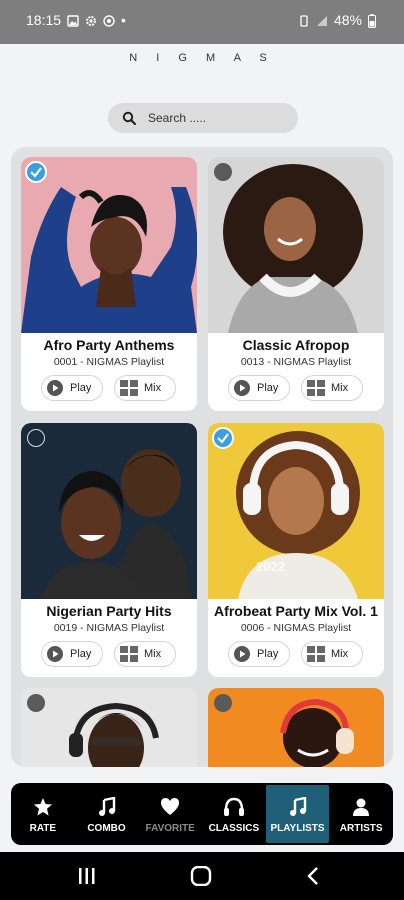 The width and height of the screenshot is (404, 900). Describe the element at coordinates (234, 807) in the screenshot. I see `headphones-icon` at that location.